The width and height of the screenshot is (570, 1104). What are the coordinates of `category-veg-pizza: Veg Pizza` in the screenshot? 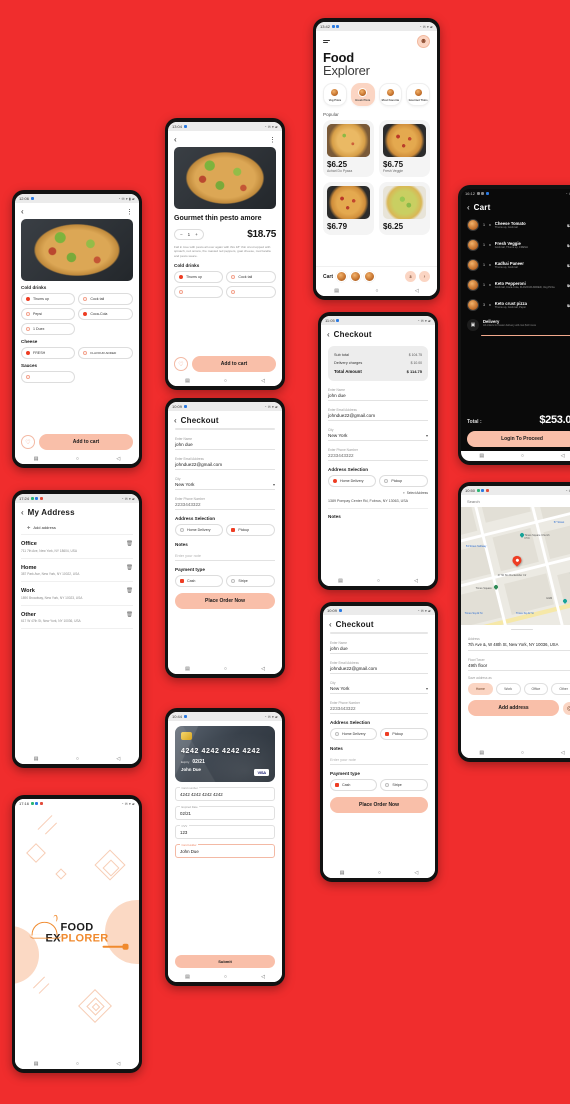 It's located at (335, 94).